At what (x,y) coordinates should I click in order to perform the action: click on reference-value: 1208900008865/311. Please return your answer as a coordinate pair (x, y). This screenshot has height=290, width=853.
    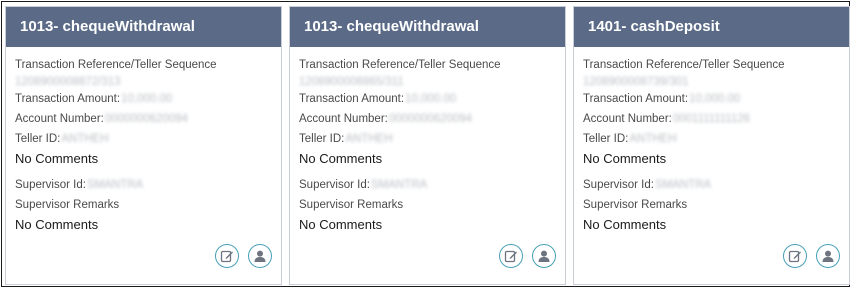
    Looking at the image, I should click on (351, 82).